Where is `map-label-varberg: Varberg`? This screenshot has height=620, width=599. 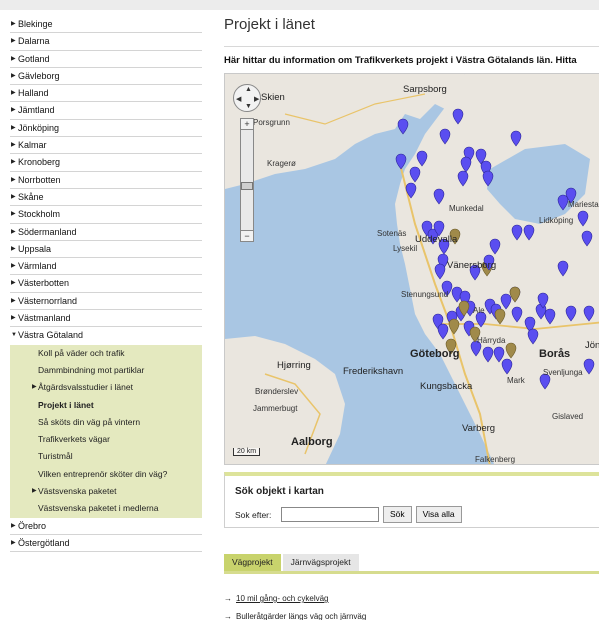
map-label-varberg: Varberg is located at coordinates (479, 428).